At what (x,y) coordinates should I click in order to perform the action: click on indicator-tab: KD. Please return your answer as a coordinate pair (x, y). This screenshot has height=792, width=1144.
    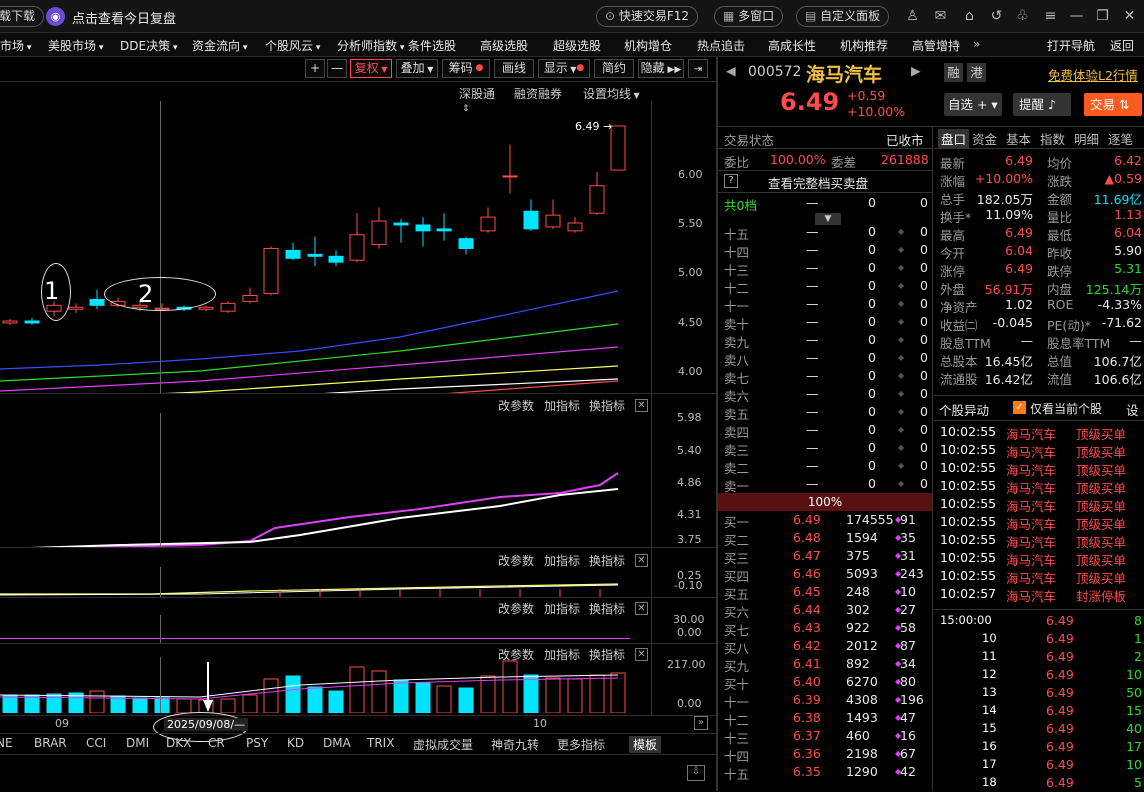
    Looking at the image, I should click on (295, 743).